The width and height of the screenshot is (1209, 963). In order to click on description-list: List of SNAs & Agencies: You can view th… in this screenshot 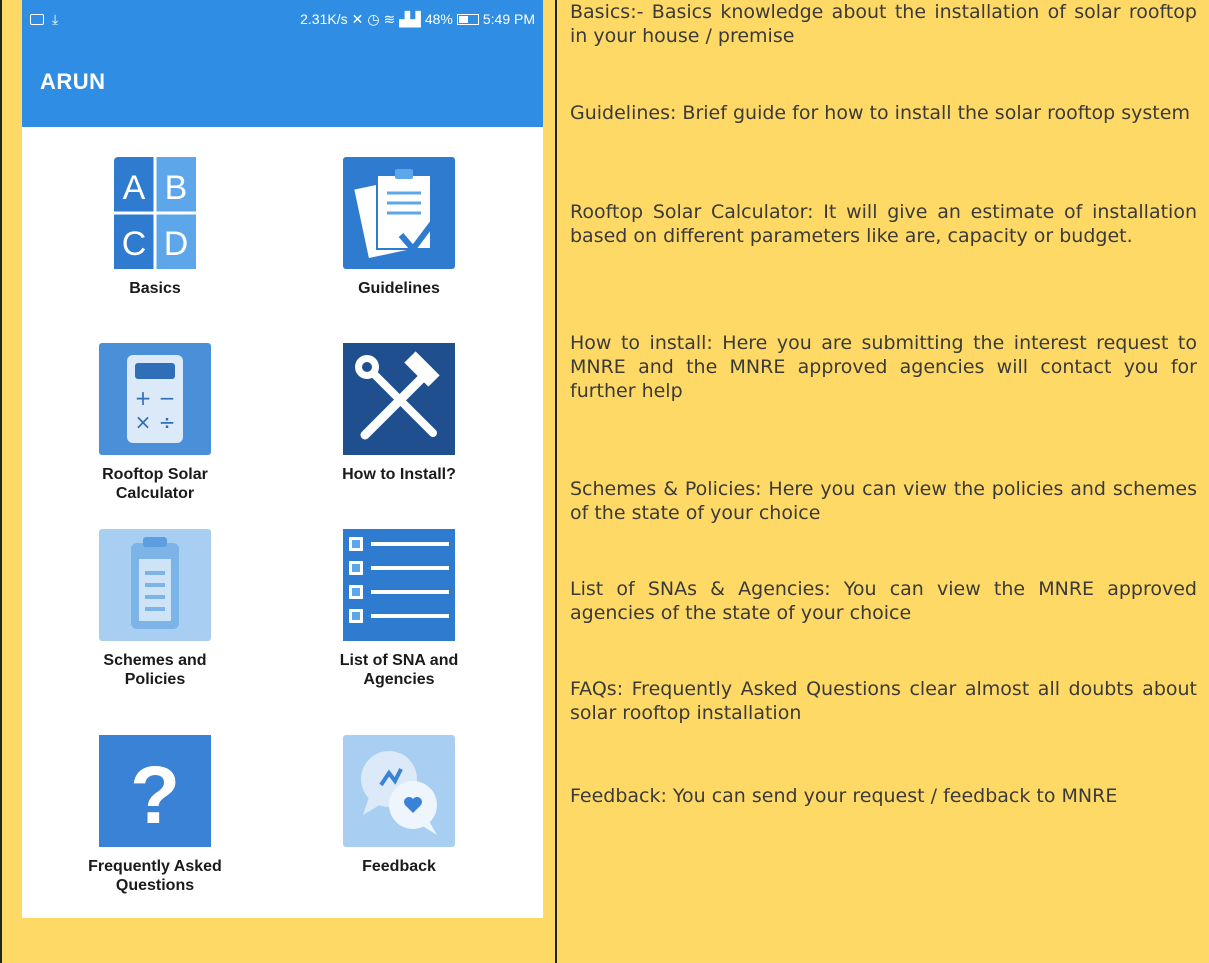, I will do `click(883, 601)`.